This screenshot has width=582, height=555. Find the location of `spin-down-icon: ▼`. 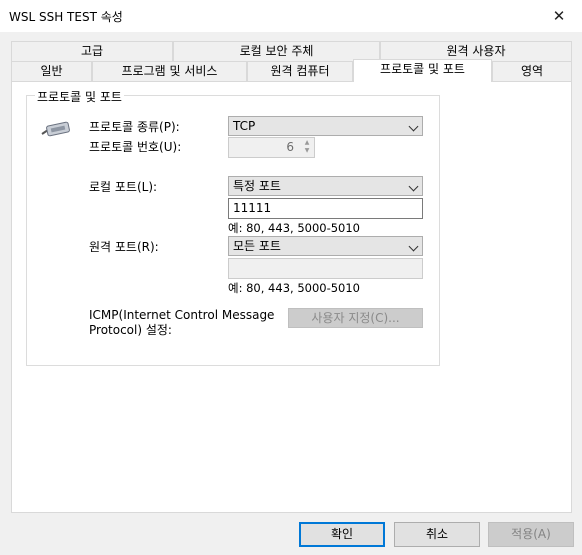

spin-down-icon: ▼ is located at coordinates (307, 151).